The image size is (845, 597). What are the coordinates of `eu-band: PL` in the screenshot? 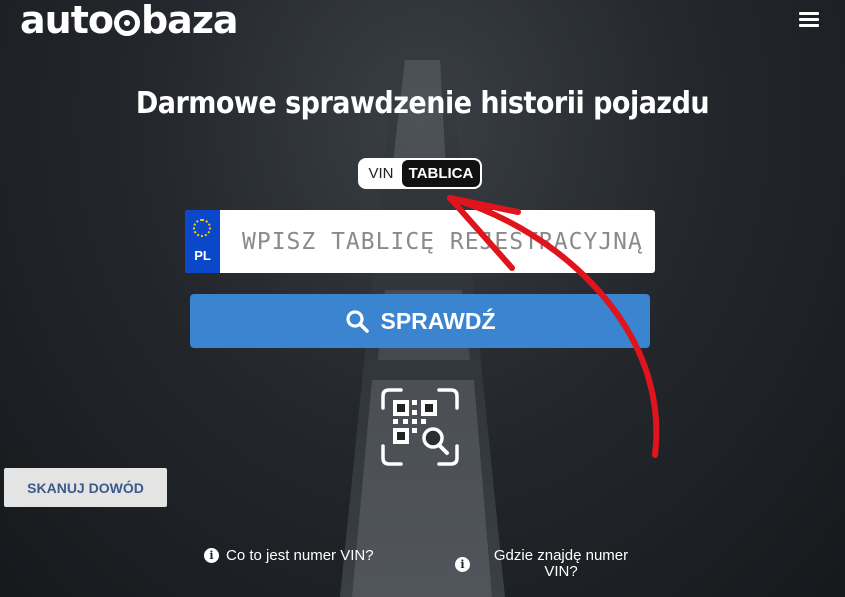 It's located at (202, 241).